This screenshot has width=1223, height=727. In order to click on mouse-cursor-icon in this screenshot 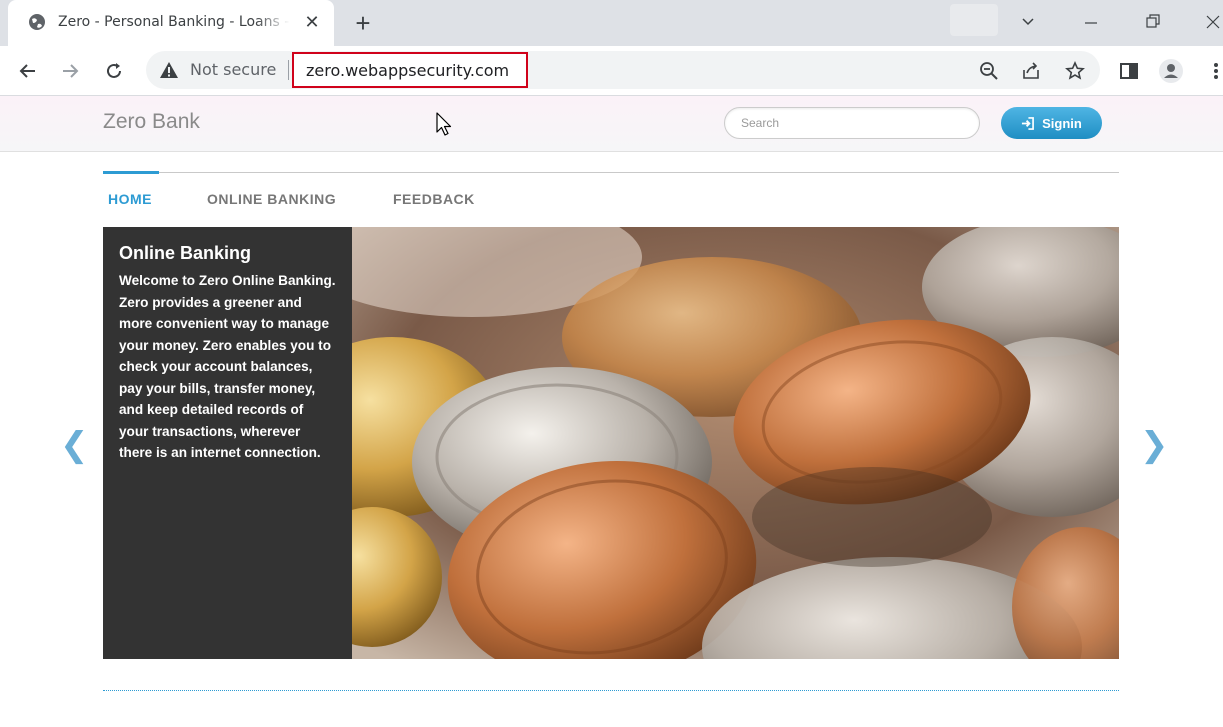, I will do `click(444, 124)`.